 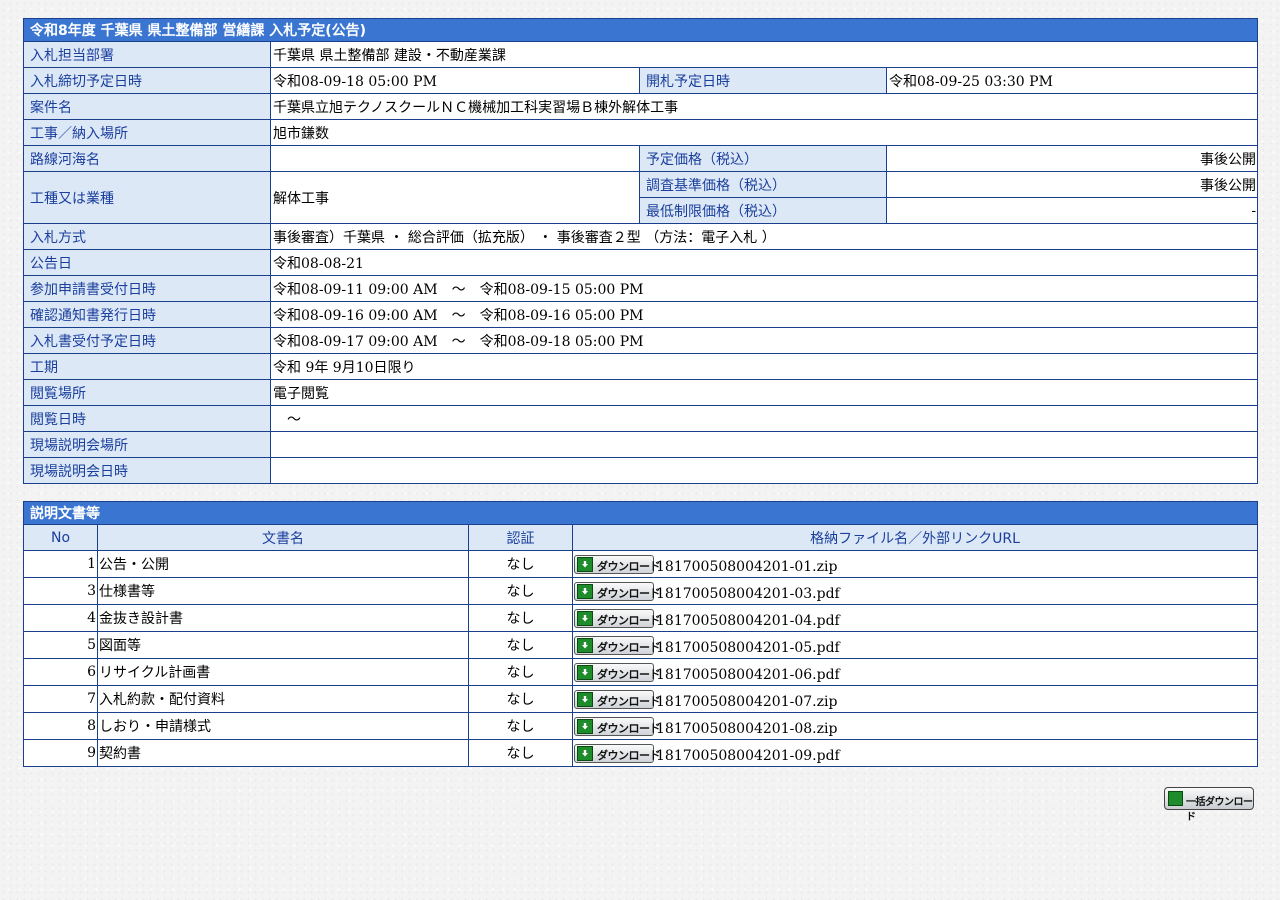 What do you see at coordinates (915, 699) in the screenshot?
I see `doc-file-cell: ダウンロード 181700508004201-07.zip` at bounding box center [915, 699].